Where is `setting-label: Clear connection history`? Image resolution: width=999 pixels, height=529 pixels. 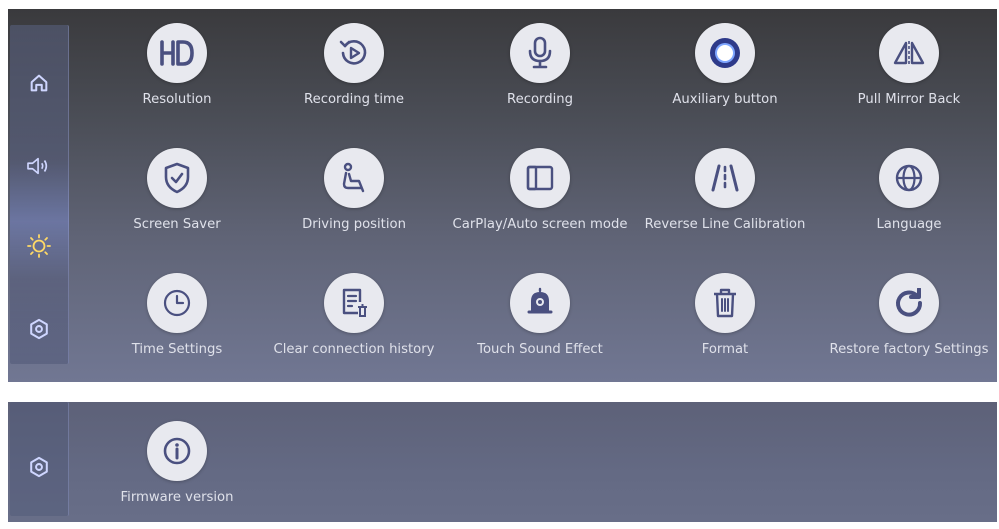 setting-label: Clear connection history is located at coordinates (354, 349).